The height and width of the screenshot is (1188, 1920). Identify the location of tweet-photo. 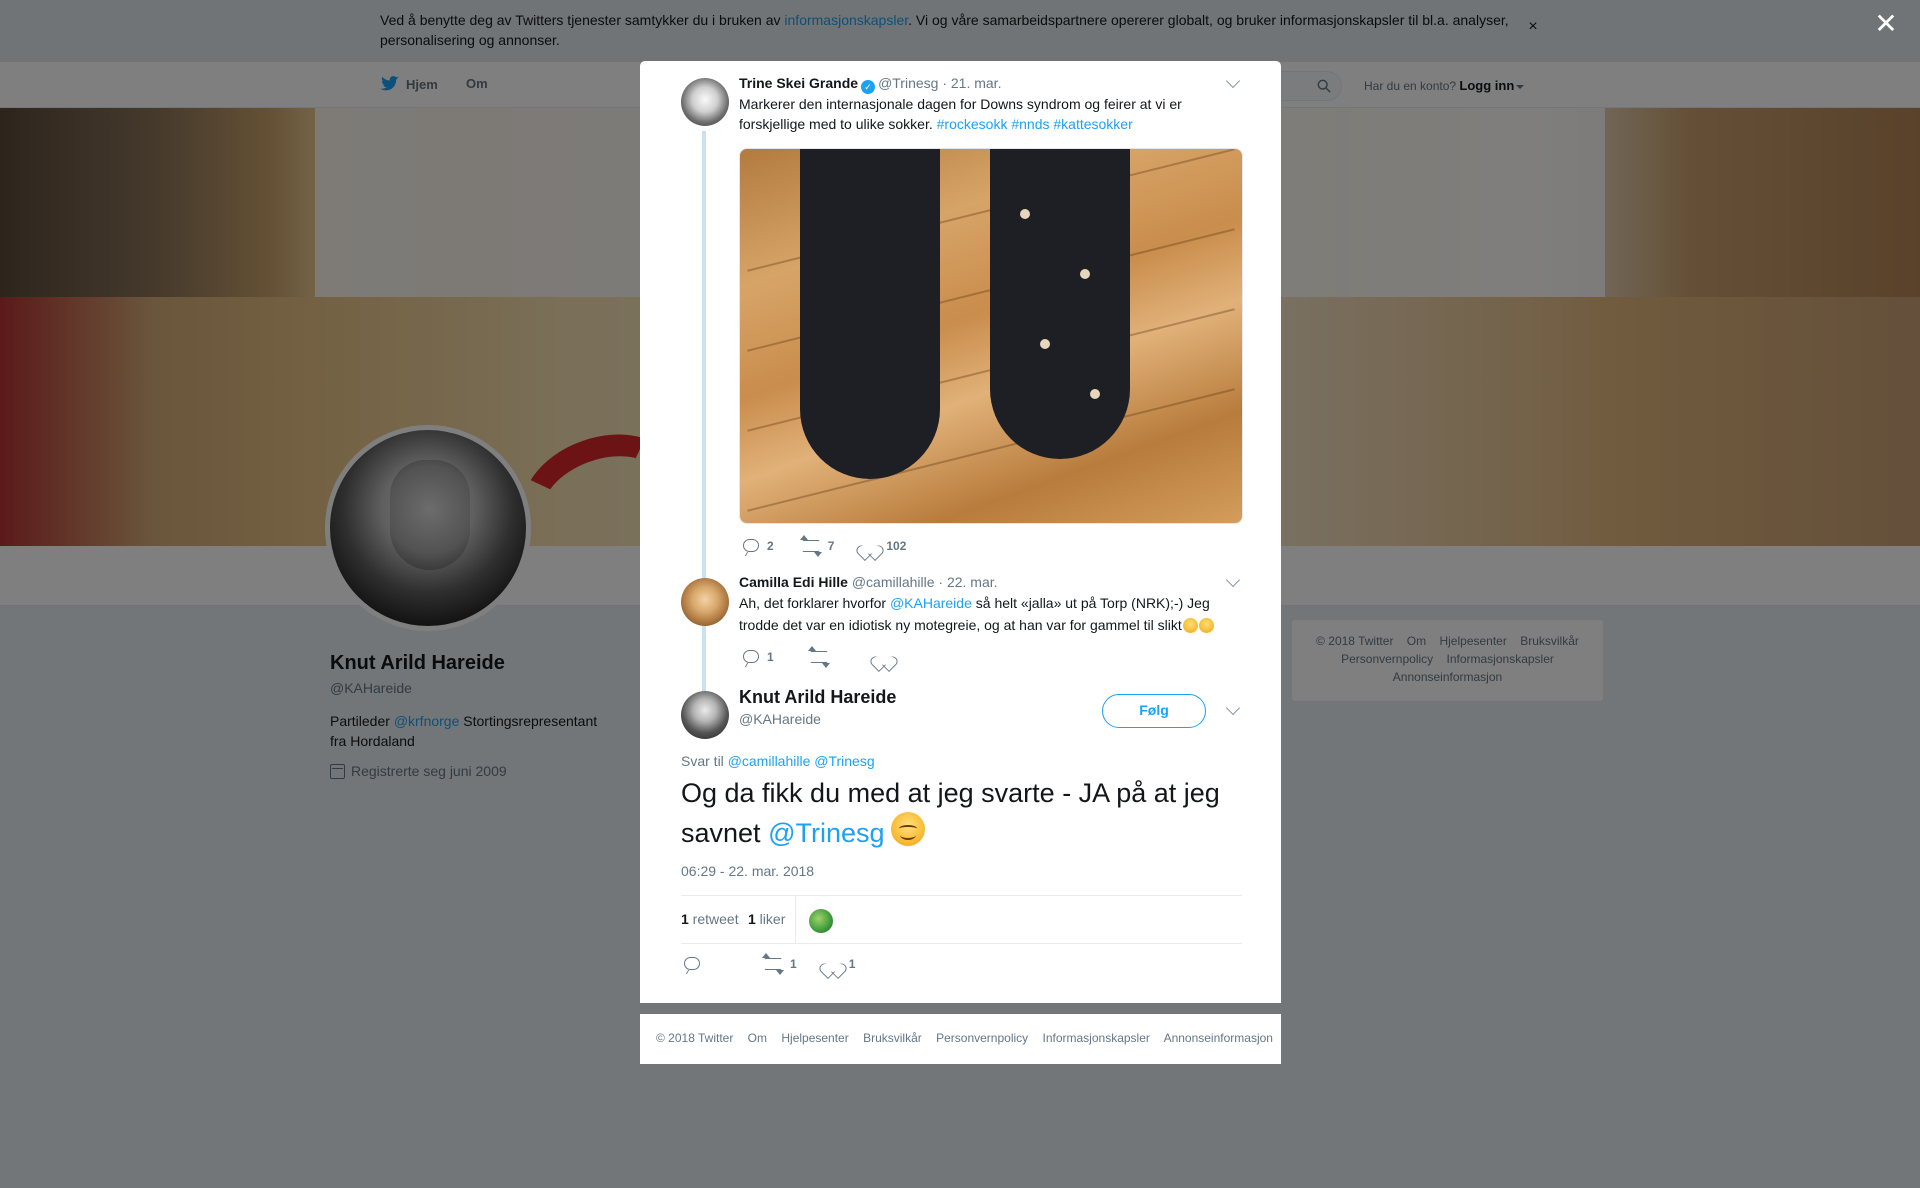
(991, 336).